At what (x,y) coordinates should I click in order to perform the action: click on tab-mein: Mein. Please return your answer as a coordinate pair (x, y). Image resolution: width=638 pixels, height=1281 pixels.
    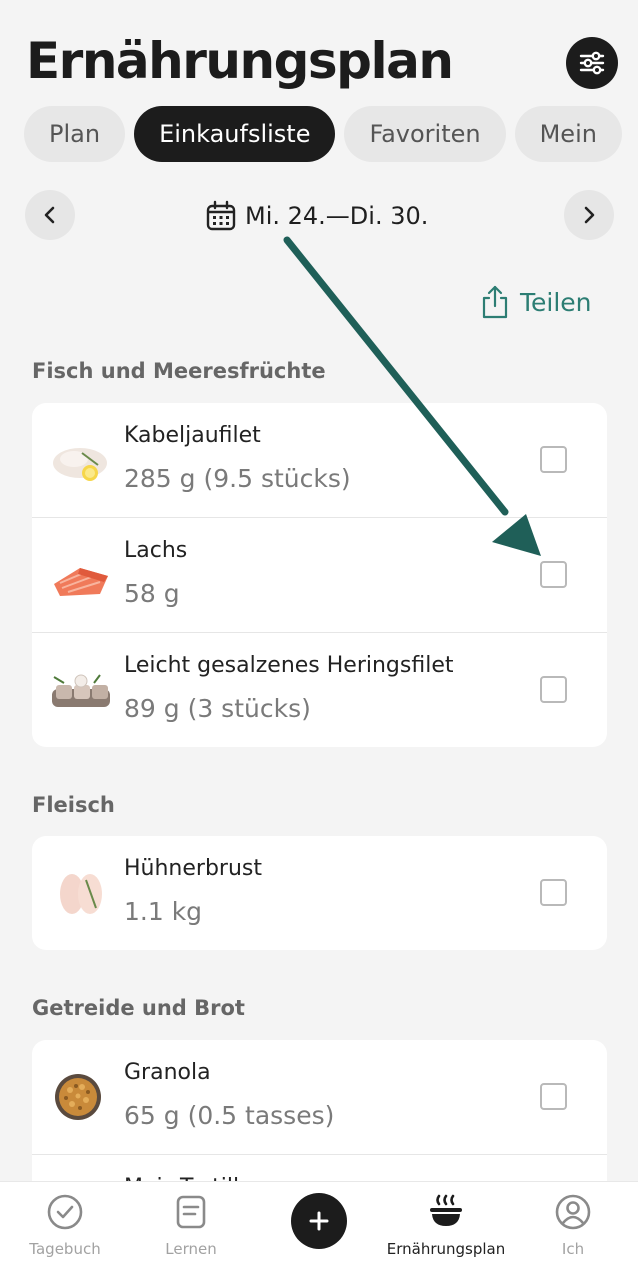
    Looking at the image, I should click on (568, 134).